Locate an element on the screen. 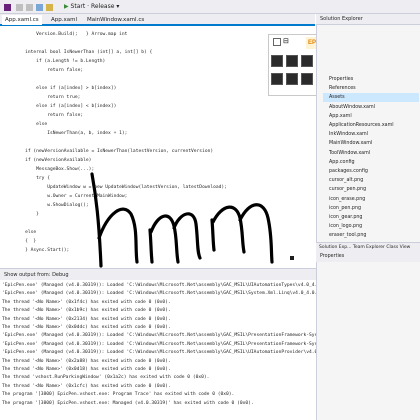 The width and height of the screenshot is (420, 420). handwritten-ink is located at coordinates (192, 220).